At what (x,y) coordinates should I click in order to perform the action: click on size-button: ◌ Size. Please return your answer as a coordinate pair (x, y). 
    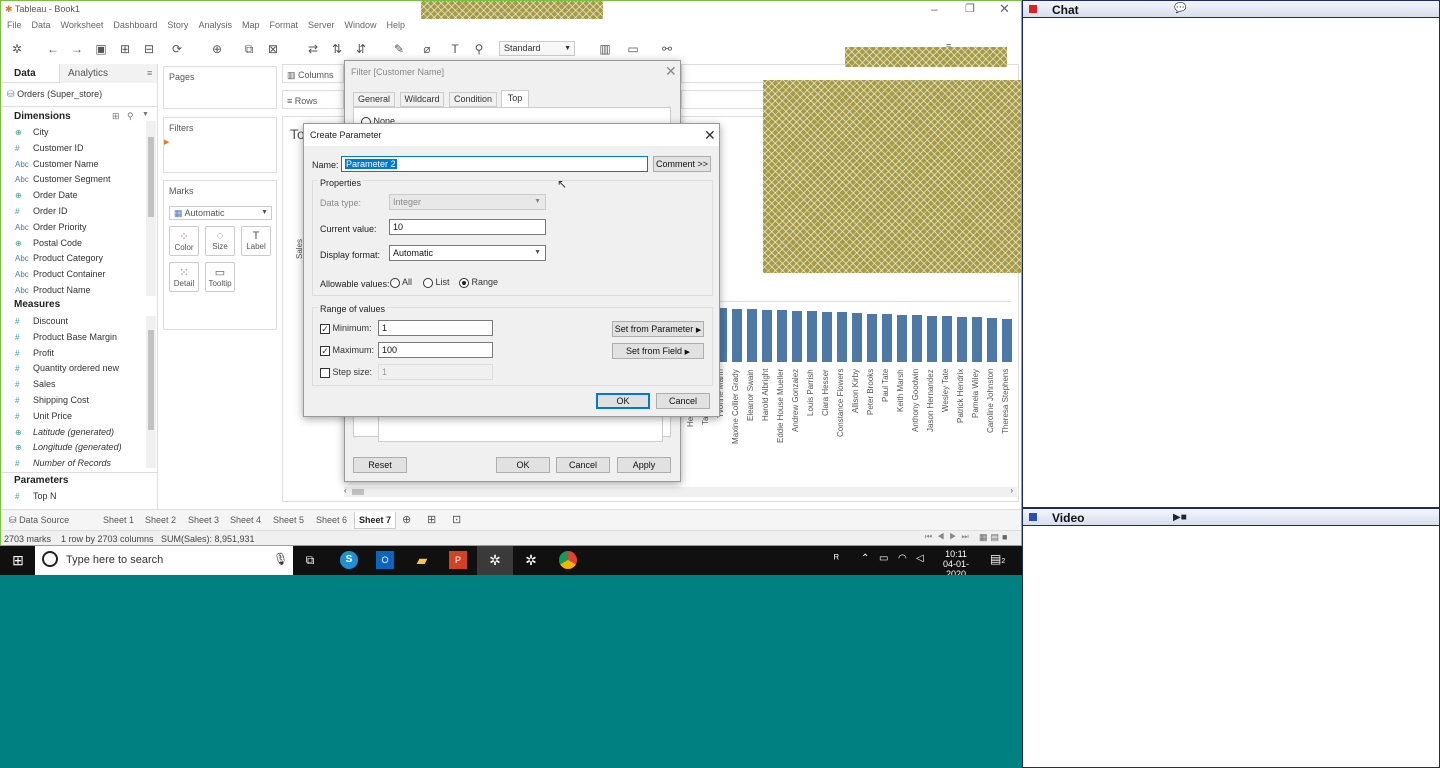
    Looking at the image, I should click on (220, 241).